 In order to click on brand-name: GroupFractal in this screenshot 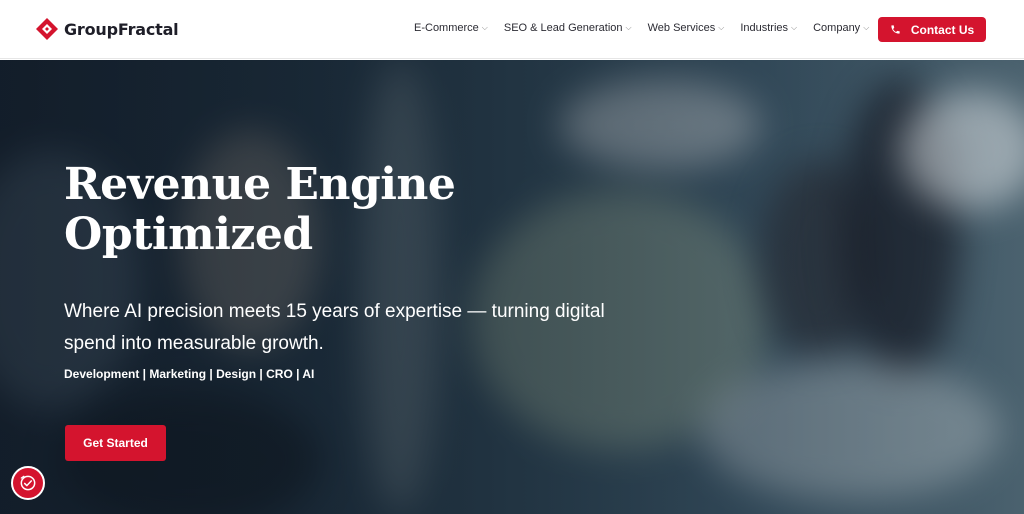, I will do `click(121, 29)`.